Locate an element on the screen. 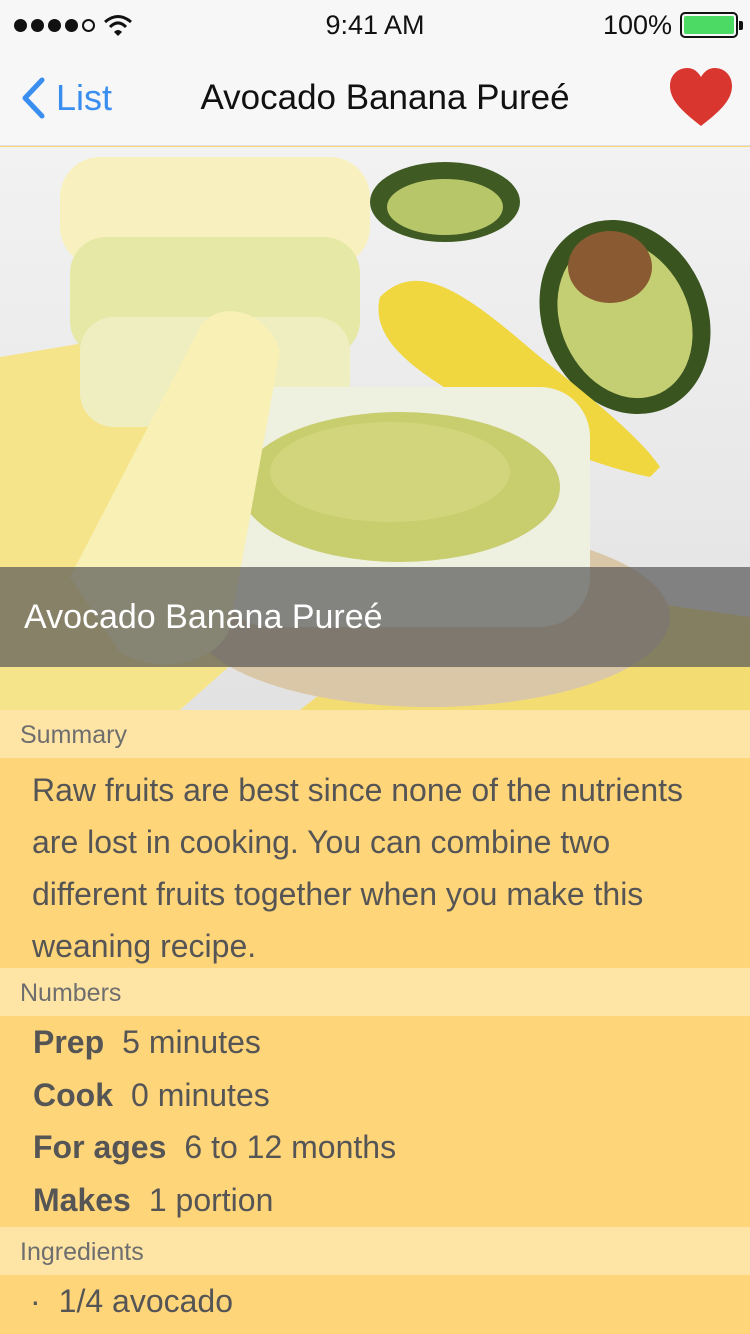  status-bar: 9:41 AM 100% is located at coordinates (375, 25).